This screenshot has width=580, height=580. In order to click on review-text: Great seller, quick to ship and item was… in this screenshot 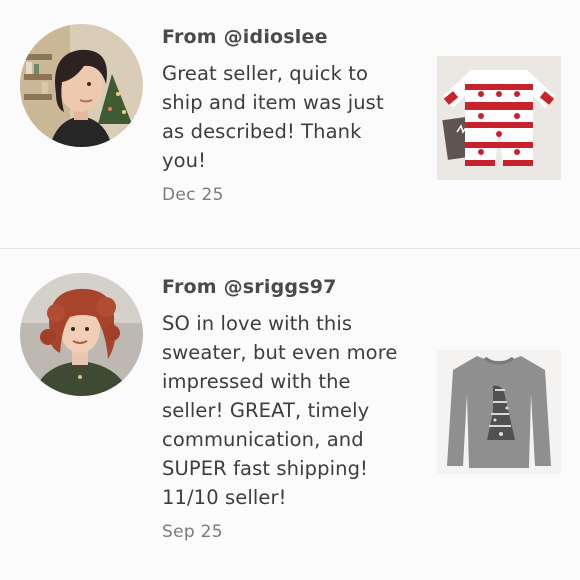, I will do `click(293, 117)`.